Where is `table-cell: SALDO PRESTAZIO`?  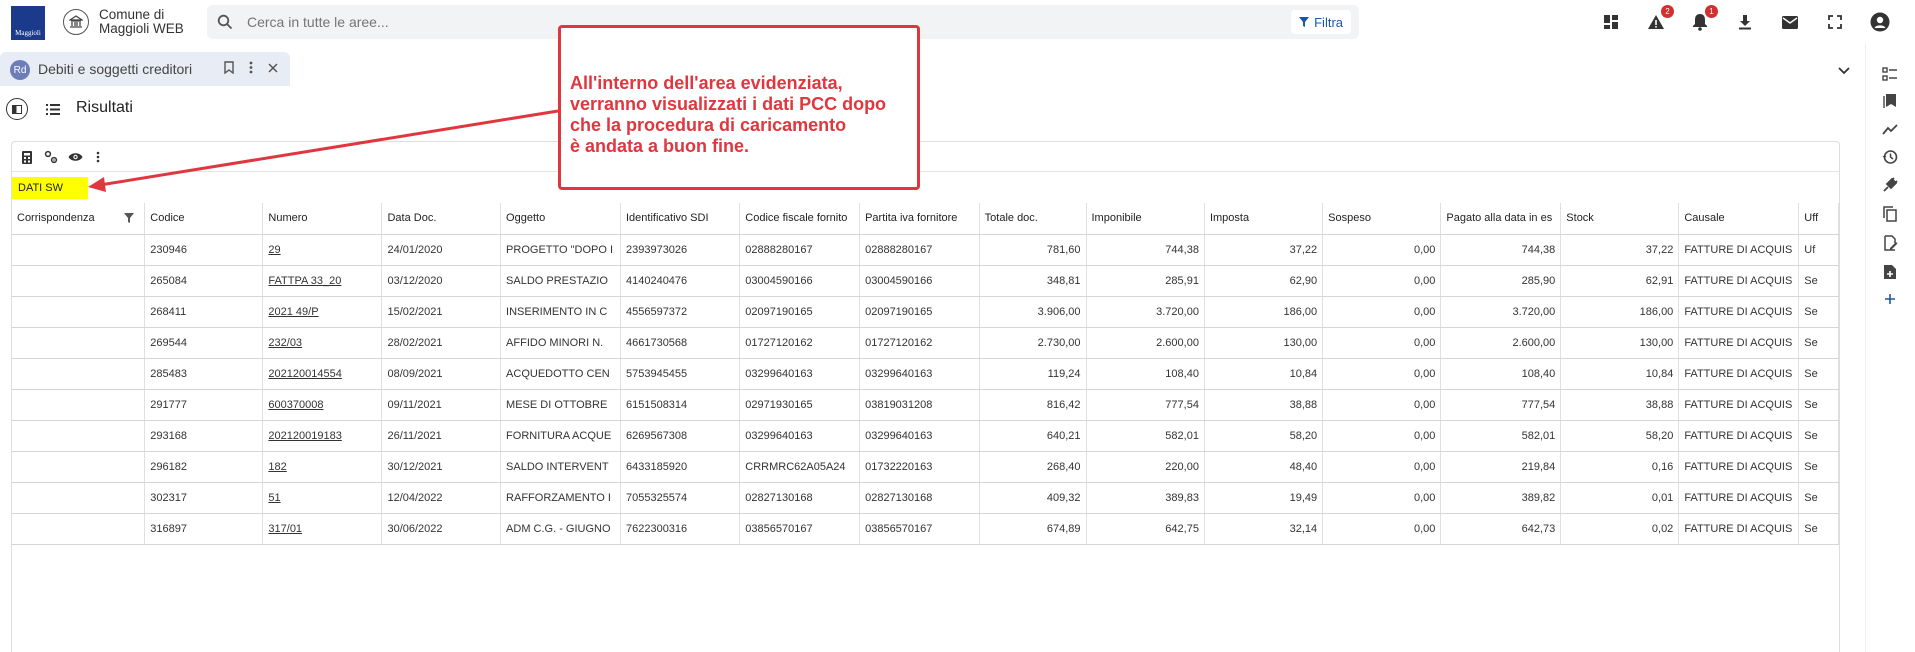
table-cell: SALDO PRESTAZIO is located at coordinates (560, 281).